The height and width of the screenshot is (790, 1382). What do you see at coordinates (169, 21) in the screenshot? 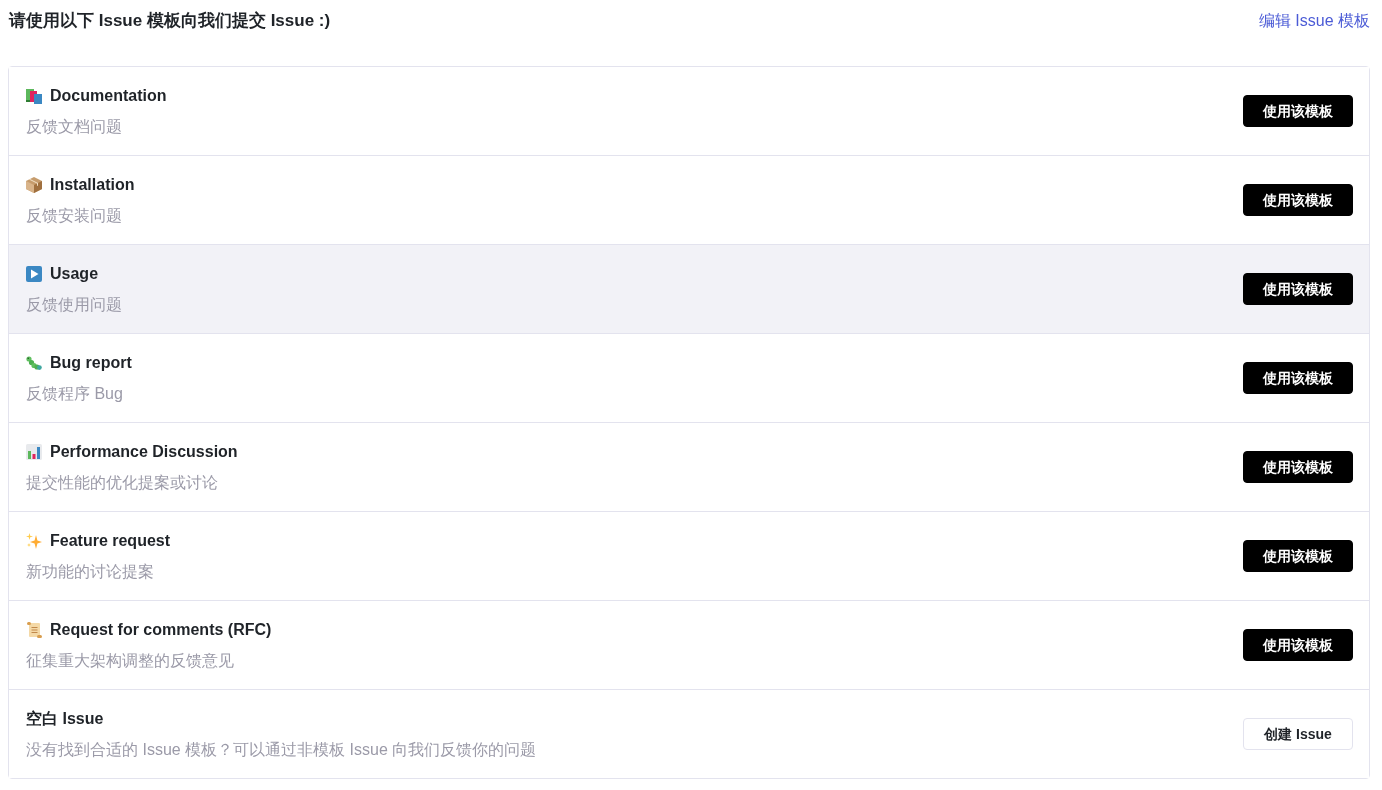
I see `page-title: 请使用以下 Issue 模板向我们提交 Issue :)` at bounding box center [169, 21].